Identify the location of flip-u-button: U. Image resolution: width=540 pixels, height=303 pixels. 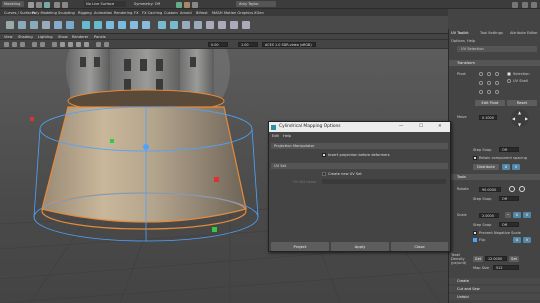
(517, 240).